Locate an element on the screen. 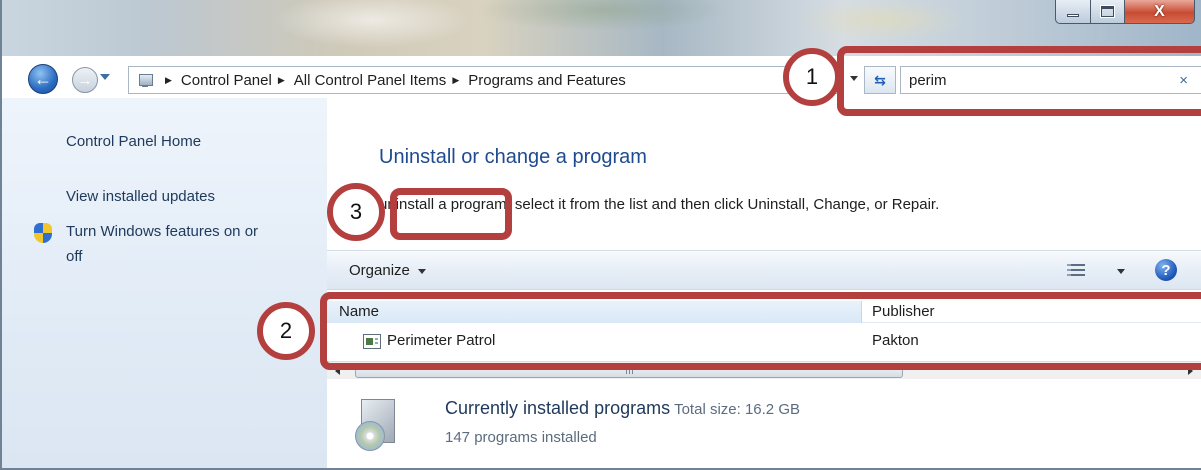 The height and width of the screenshot is (470, 1201). scrollbar-thumb is located at coordinates (629, 370).